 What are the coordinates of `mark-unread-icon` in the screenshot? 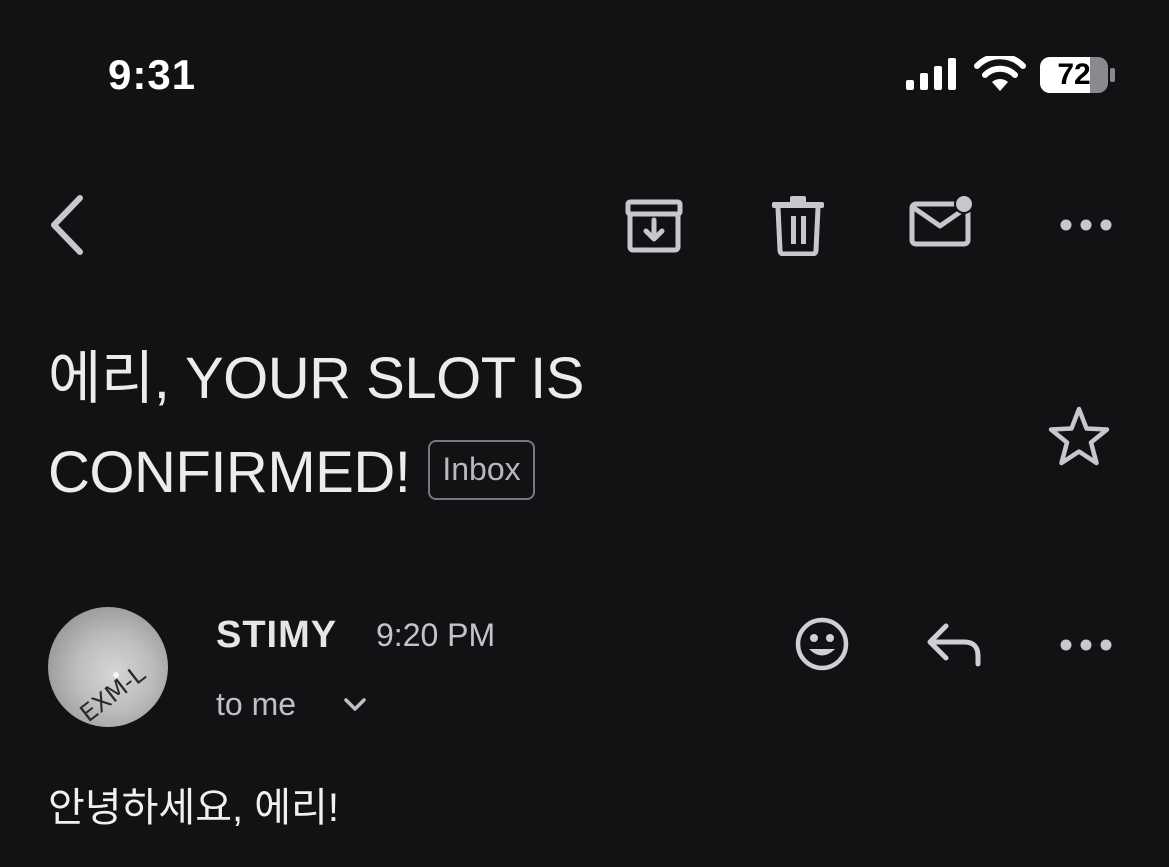 It's located at (943, 222).